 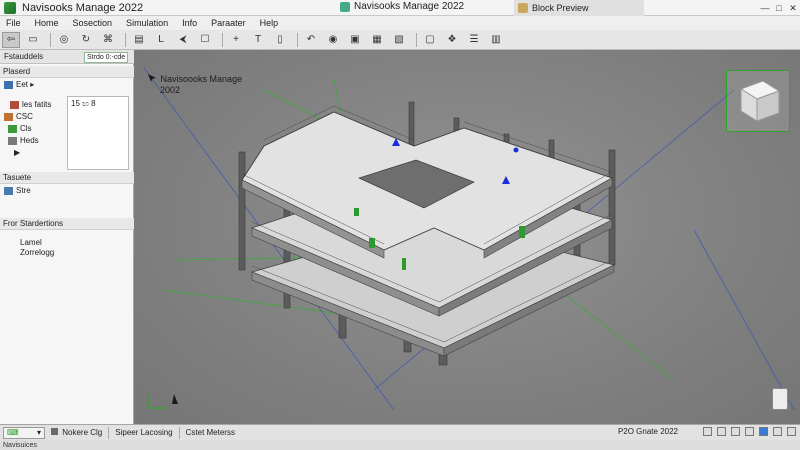 I want to click on layout-icon, so click(x=721, y=431).